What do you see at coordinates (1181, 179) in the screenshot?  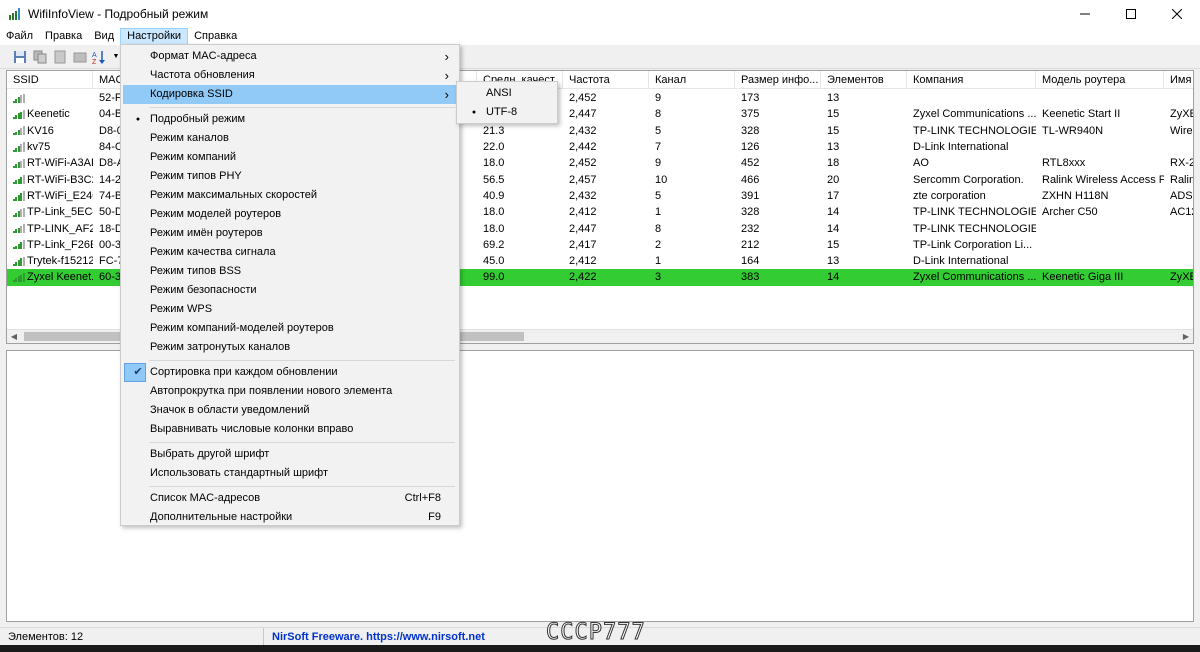 I see `cell-router-name: Ralink` at bounding box center [1181, 179].